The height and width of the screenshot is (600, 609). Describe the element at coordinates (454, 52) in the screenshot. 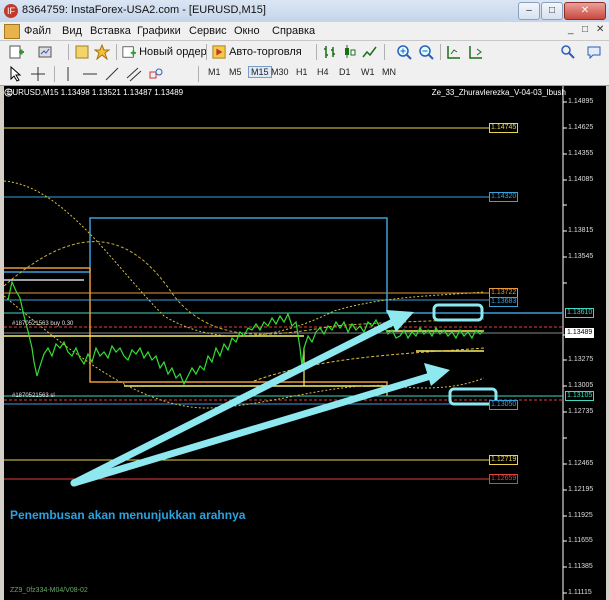

I see `tile-windows-icon` at that location.